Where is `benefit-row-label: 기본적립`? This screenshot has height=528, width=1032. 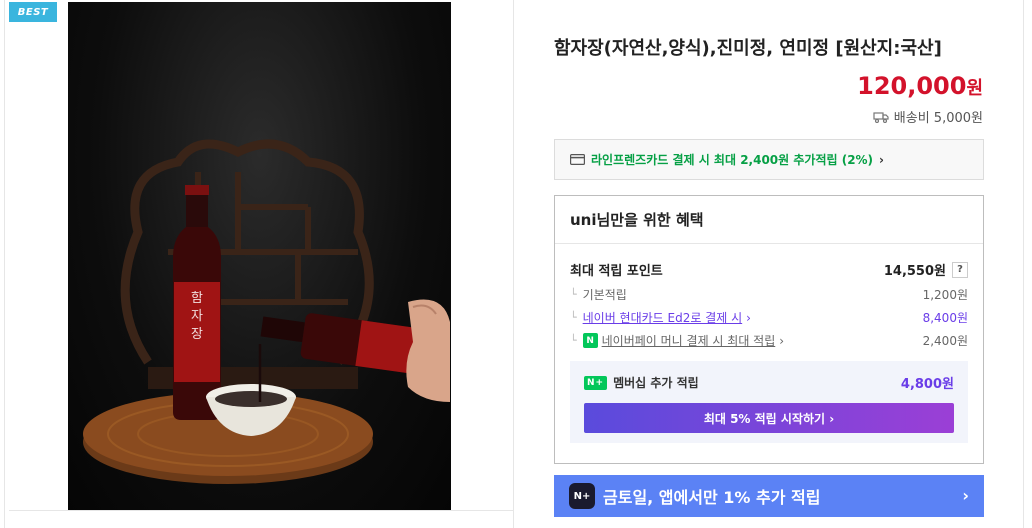
benefit-row-label: 기본적립 is located at coordinates (604, 295).